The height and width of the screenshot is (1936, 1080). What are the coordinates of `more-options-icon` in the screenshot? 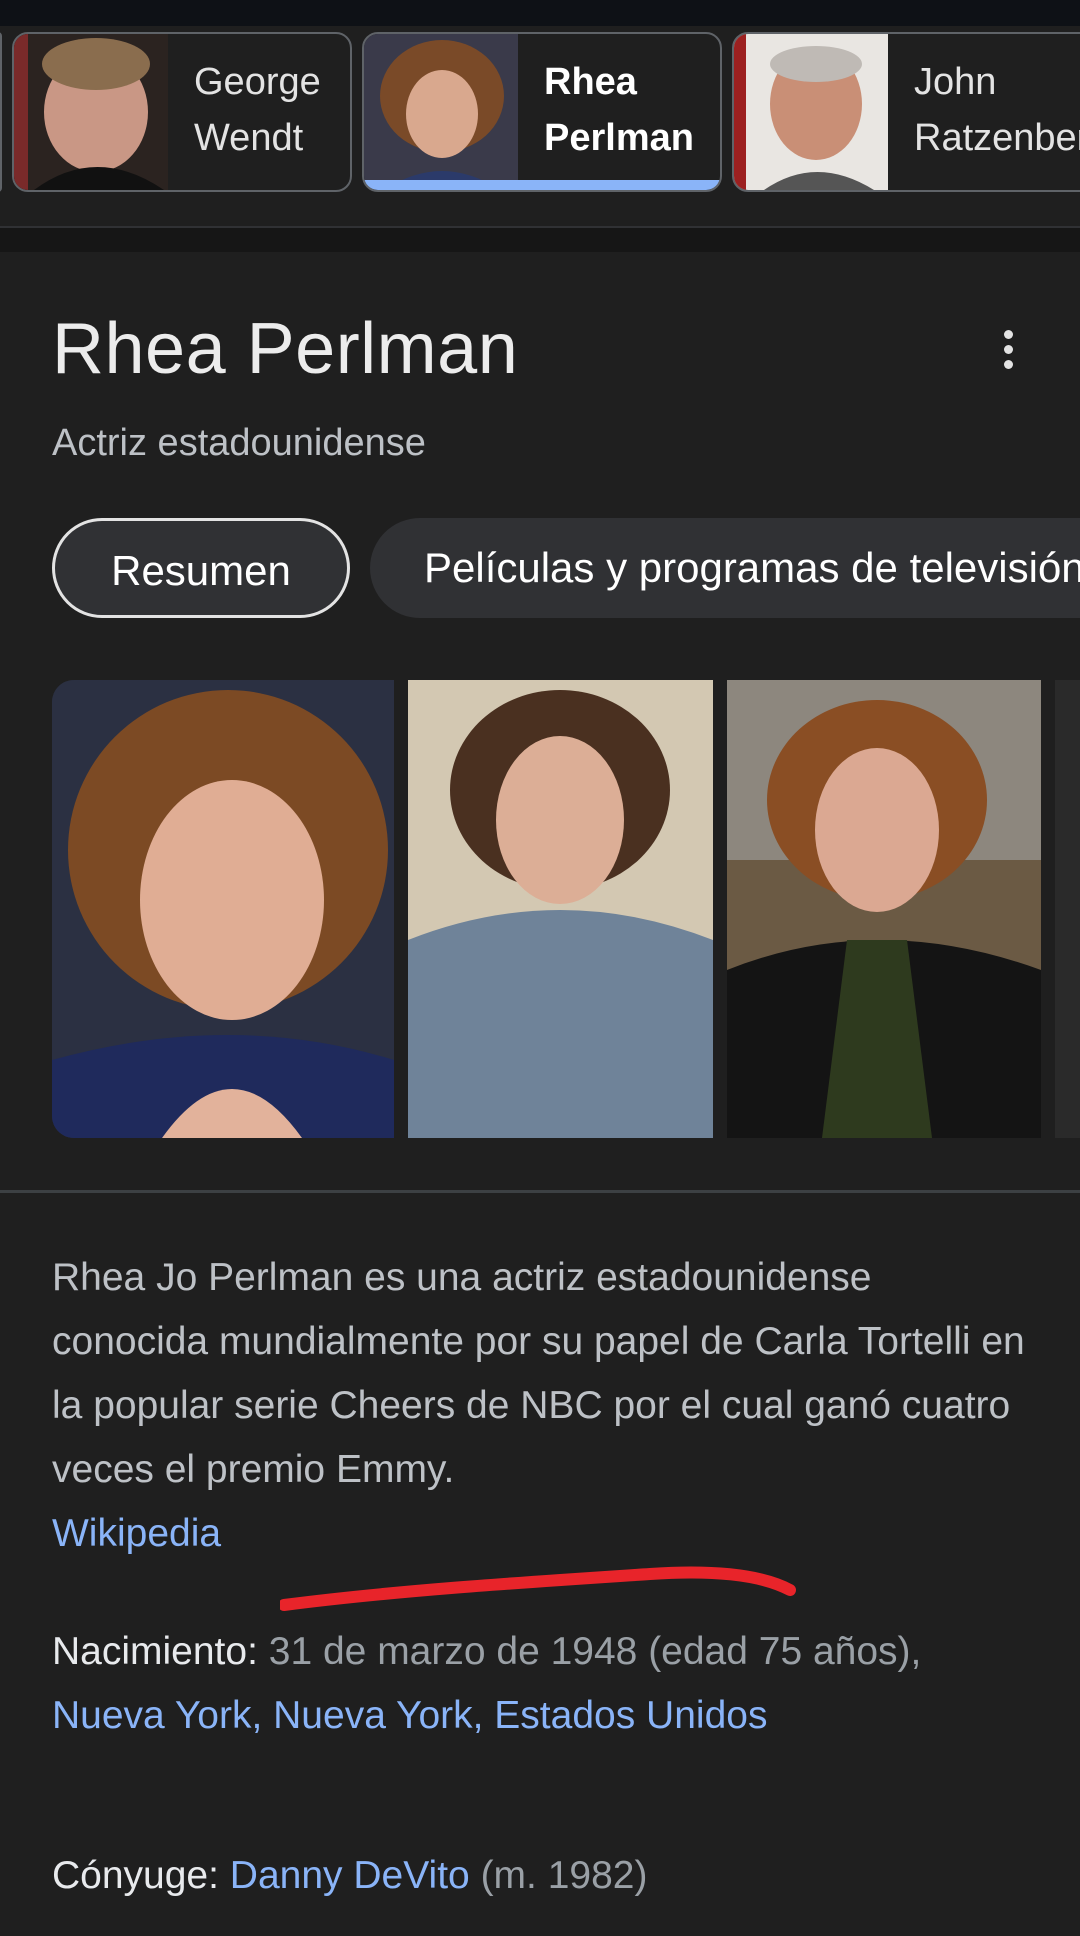 It's located at (1008, 358).